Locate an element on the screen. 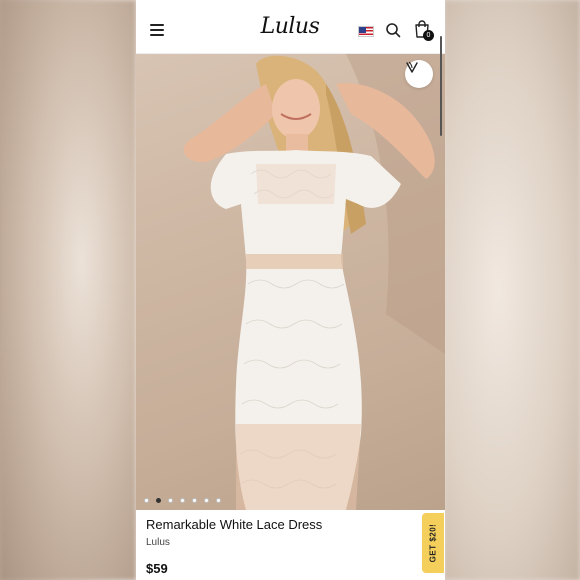 This screenshot has width=580, height=580. promo-tab: GET $20! is located at coordinates (433, 543).